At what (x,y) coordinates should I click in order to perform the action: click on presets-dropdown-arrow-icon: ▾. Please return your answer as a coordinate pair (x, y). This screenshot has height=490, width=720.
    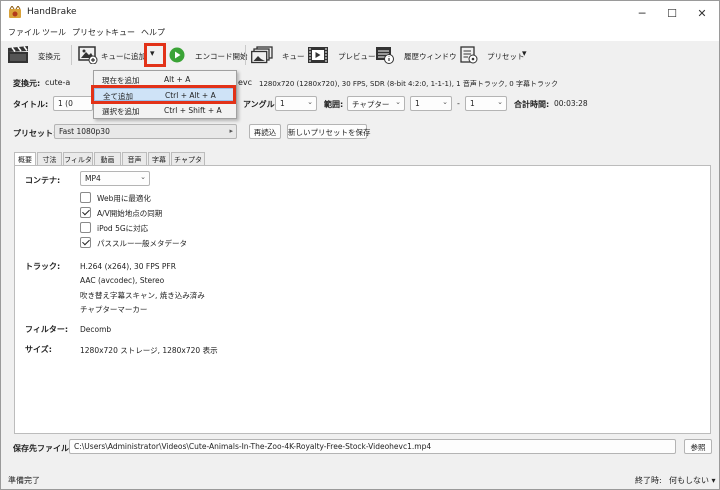
    Looking at the image, I should click on (524, 54).